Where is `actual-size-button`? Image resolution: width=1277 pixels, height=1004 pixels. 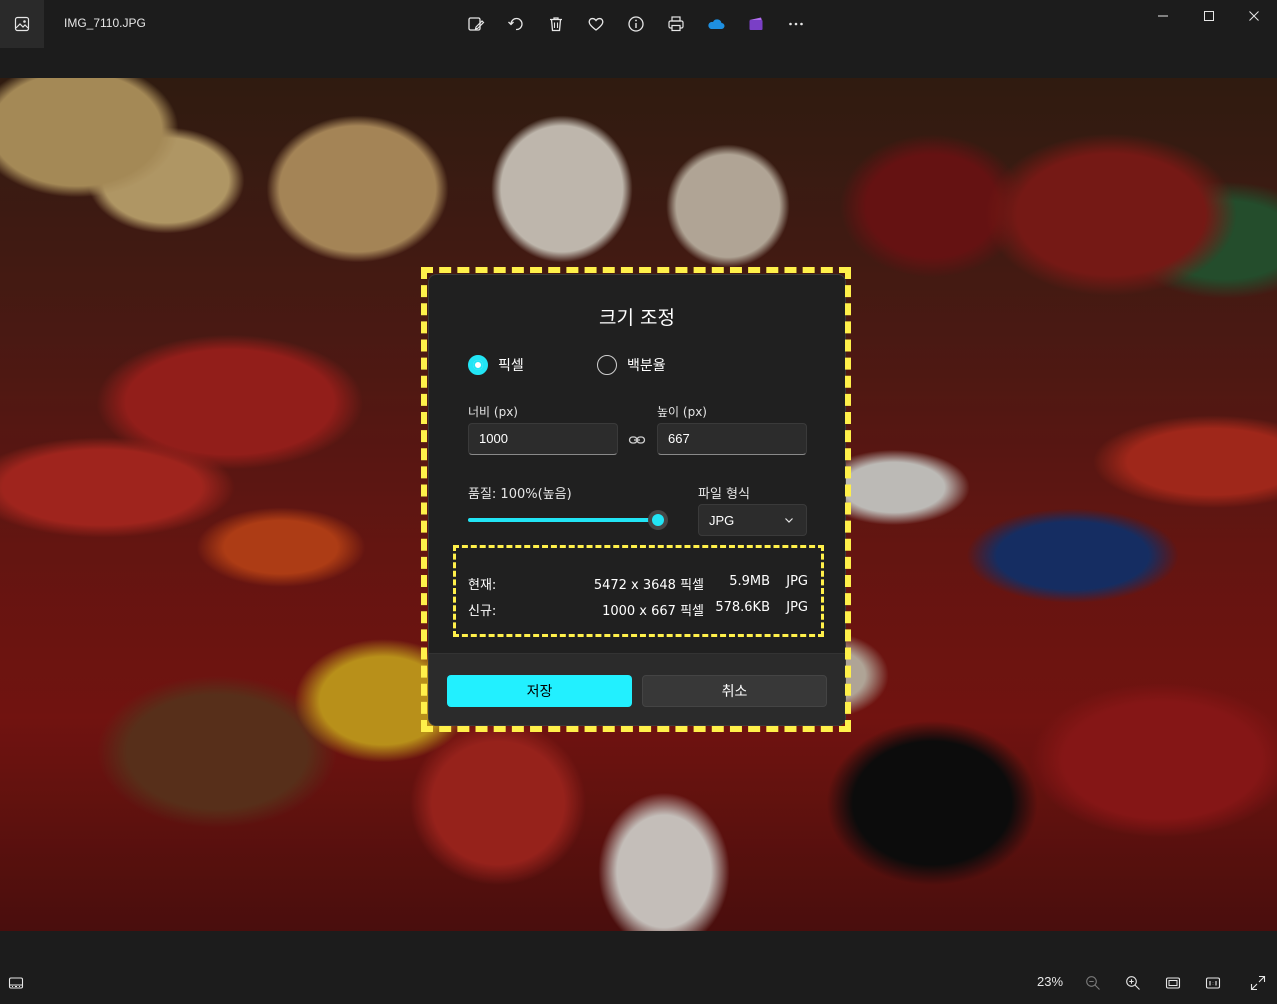
actual-size-button is located at coordinates (1213, 983).